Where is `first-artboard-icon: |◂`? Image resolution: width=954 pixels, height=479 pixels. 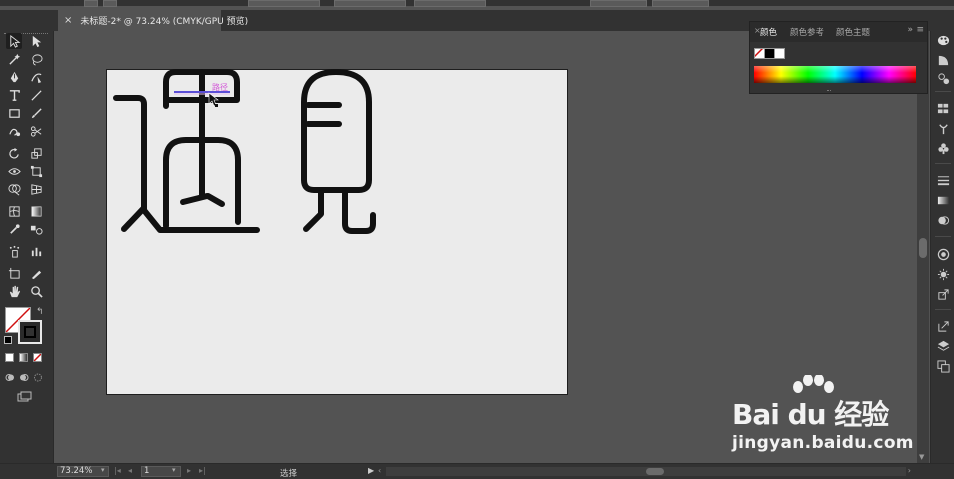 first-artboard-icon: |◂ is located at coordinates (117, 470).